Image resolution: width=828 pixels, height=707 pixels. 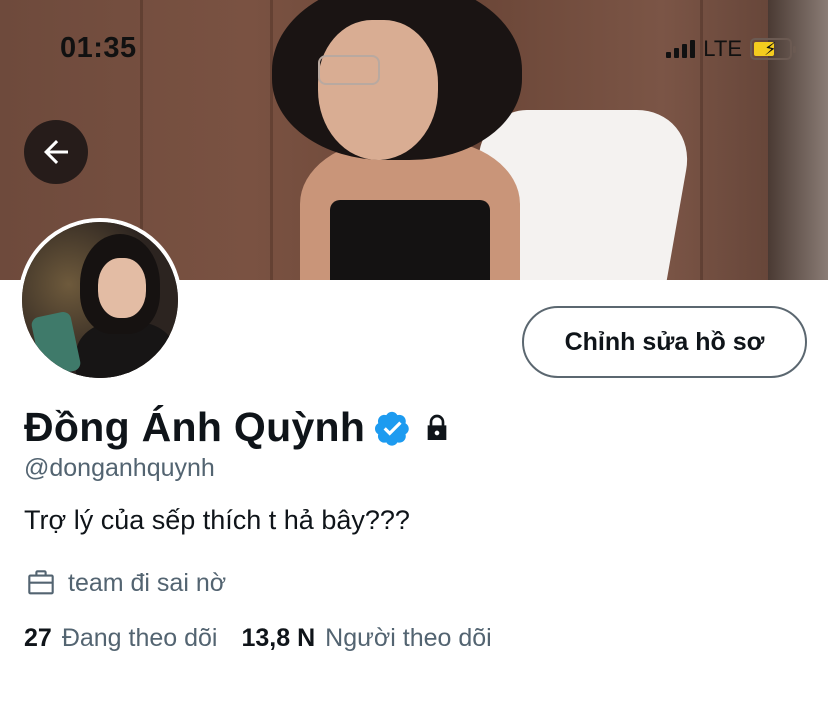 I want to click on profile-work: team đi sai nờ, so click(x=125, y=583).